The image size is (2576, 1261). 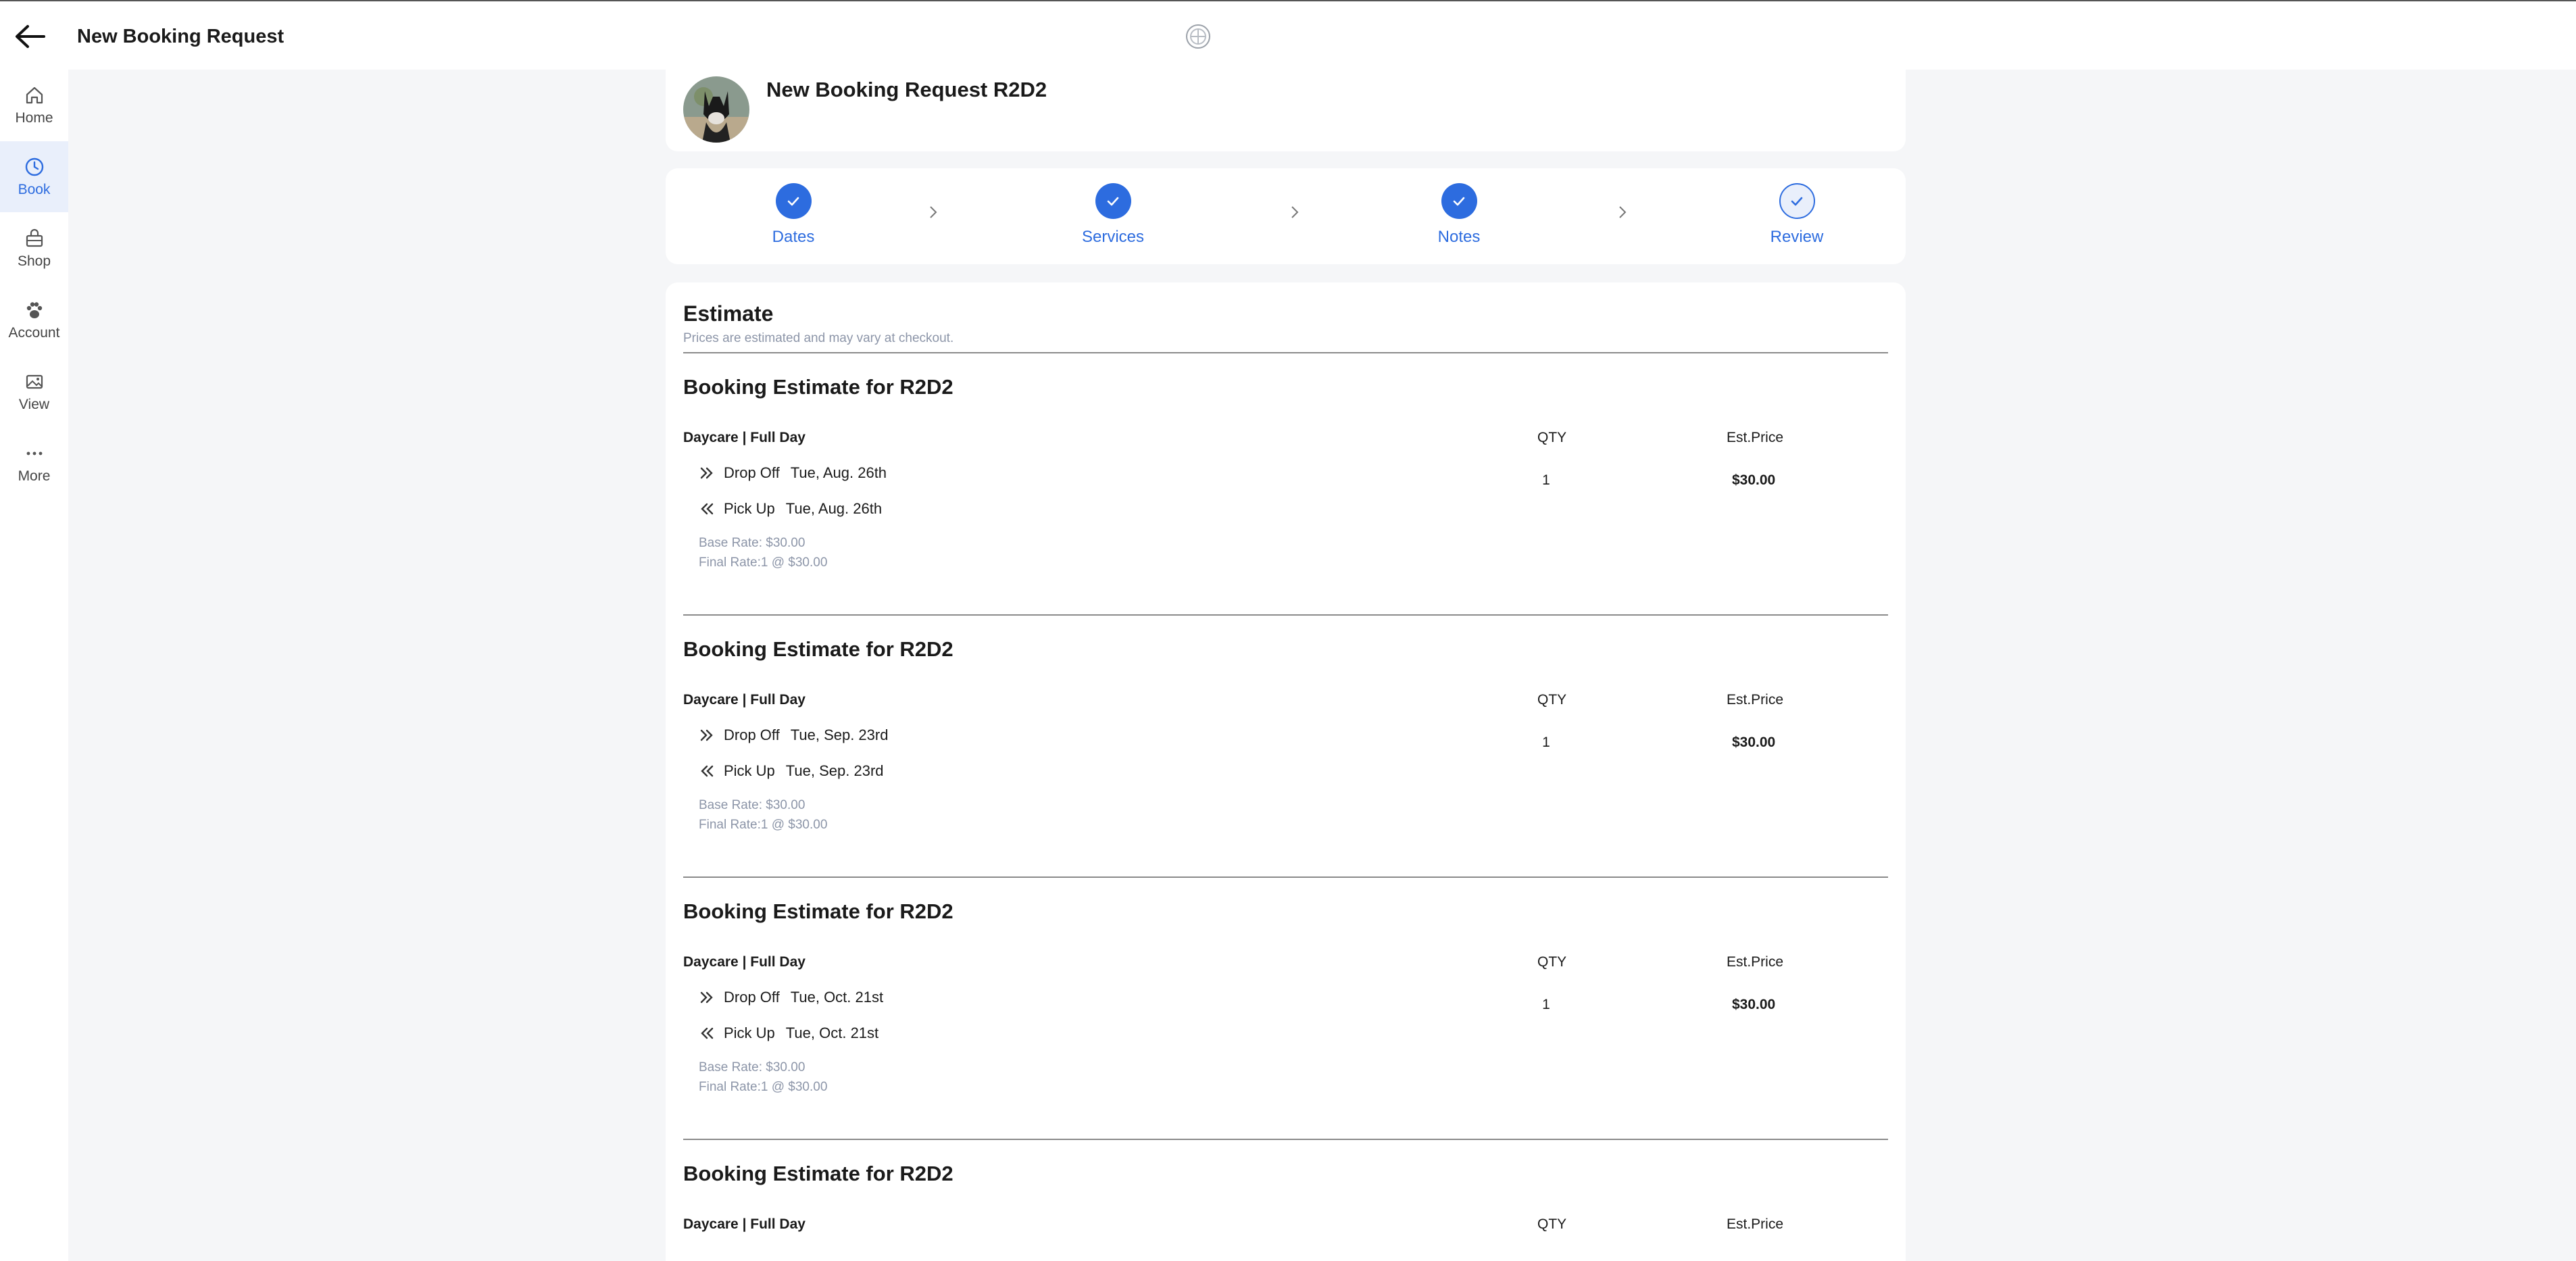 I want to click on step-services: Services, so click(x=1113, y=215).